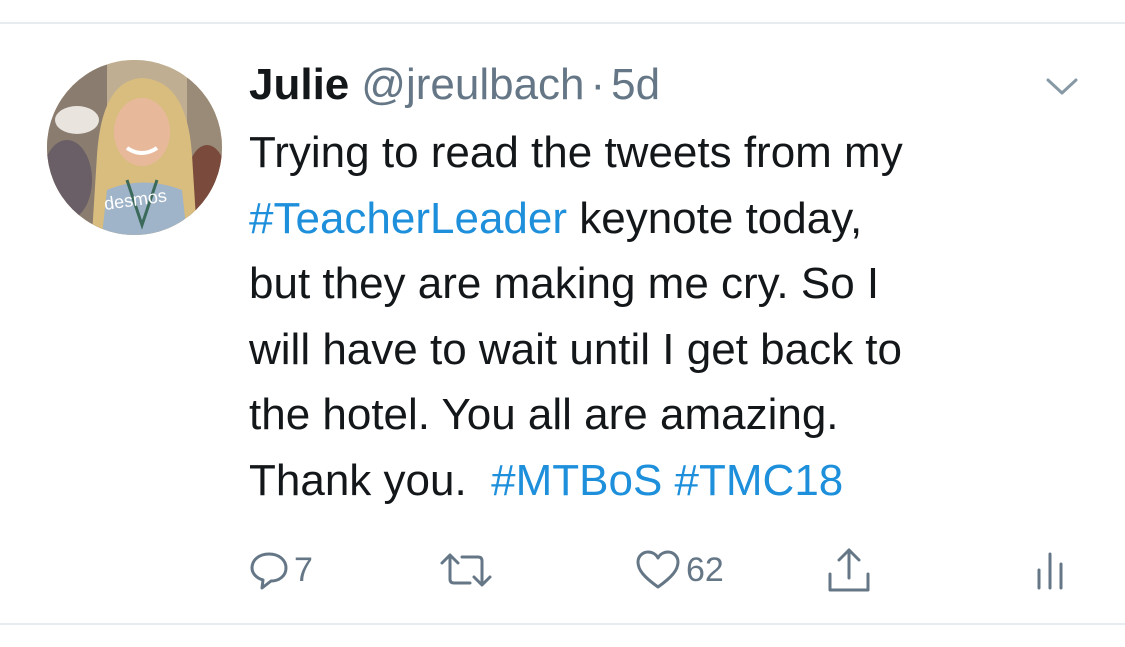 The width and height of the screenshot is (1125, 647). What do you see at coordinates (576, 152) in the screenshot?
I see `tweet-text-segment: Trying to read the tweets from my` at bounding box center [576, 152].